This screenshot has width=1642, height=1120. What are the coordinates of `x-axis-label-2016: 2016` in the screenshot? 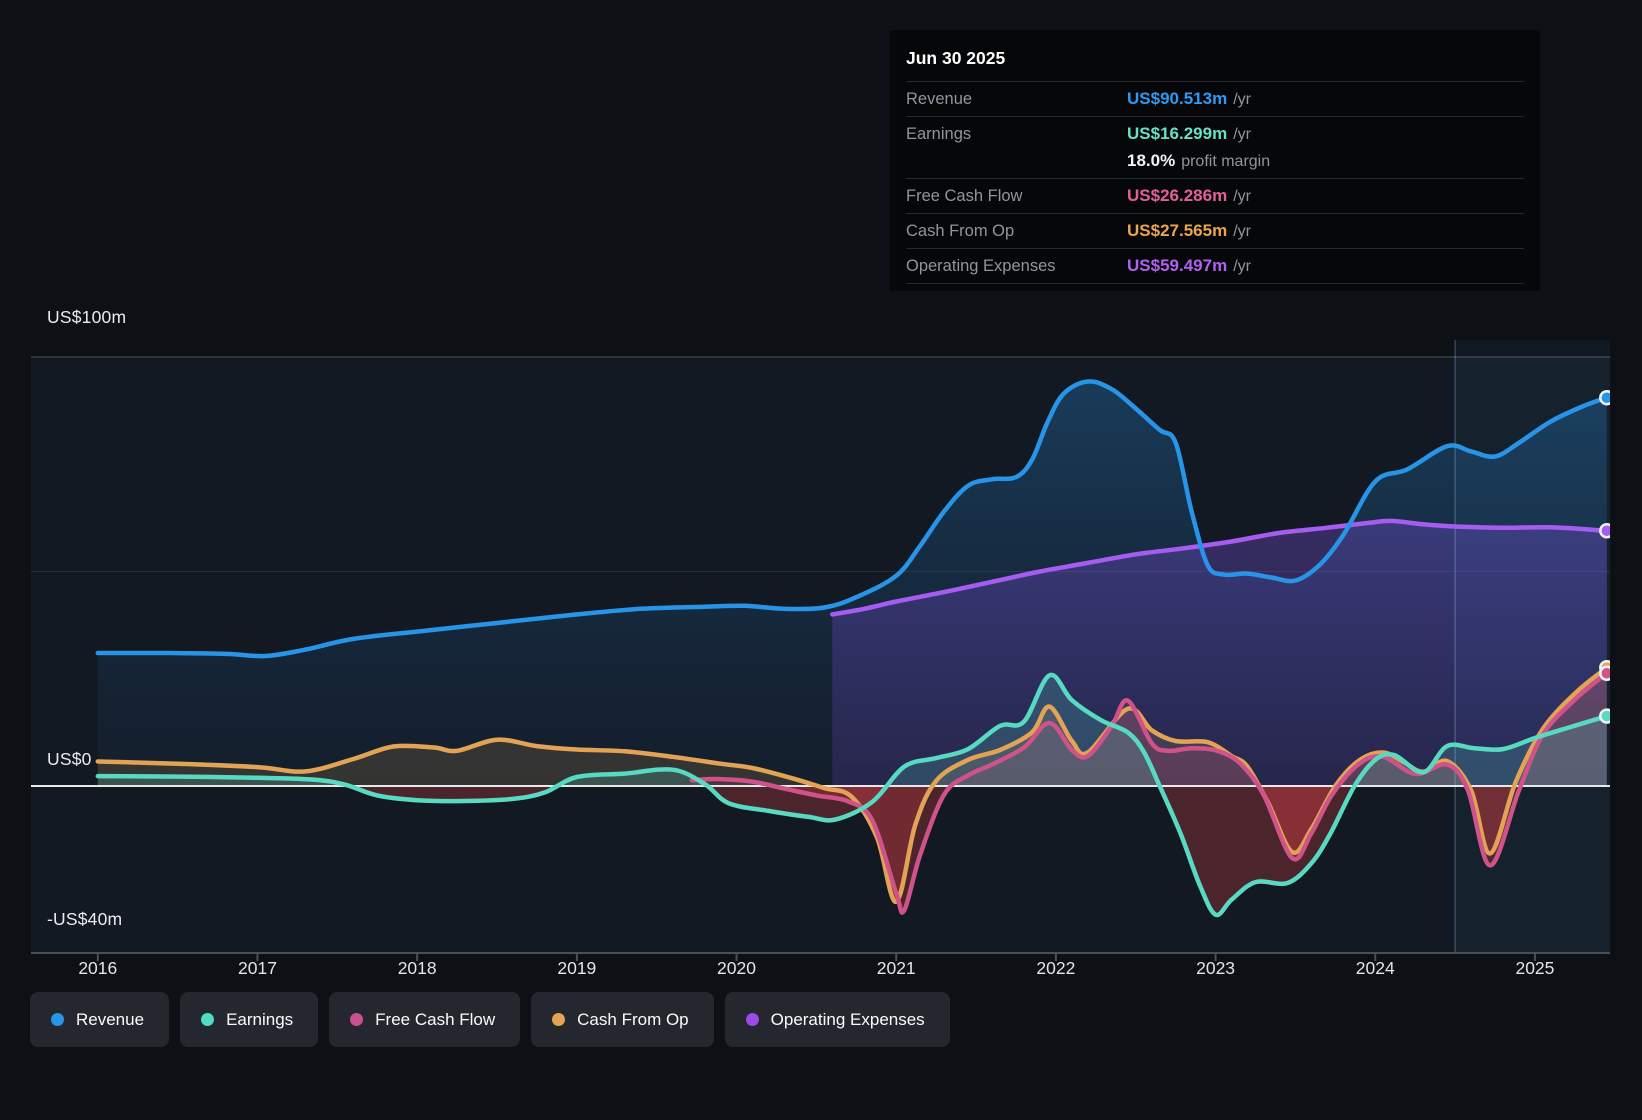 It's located at (98, 968).